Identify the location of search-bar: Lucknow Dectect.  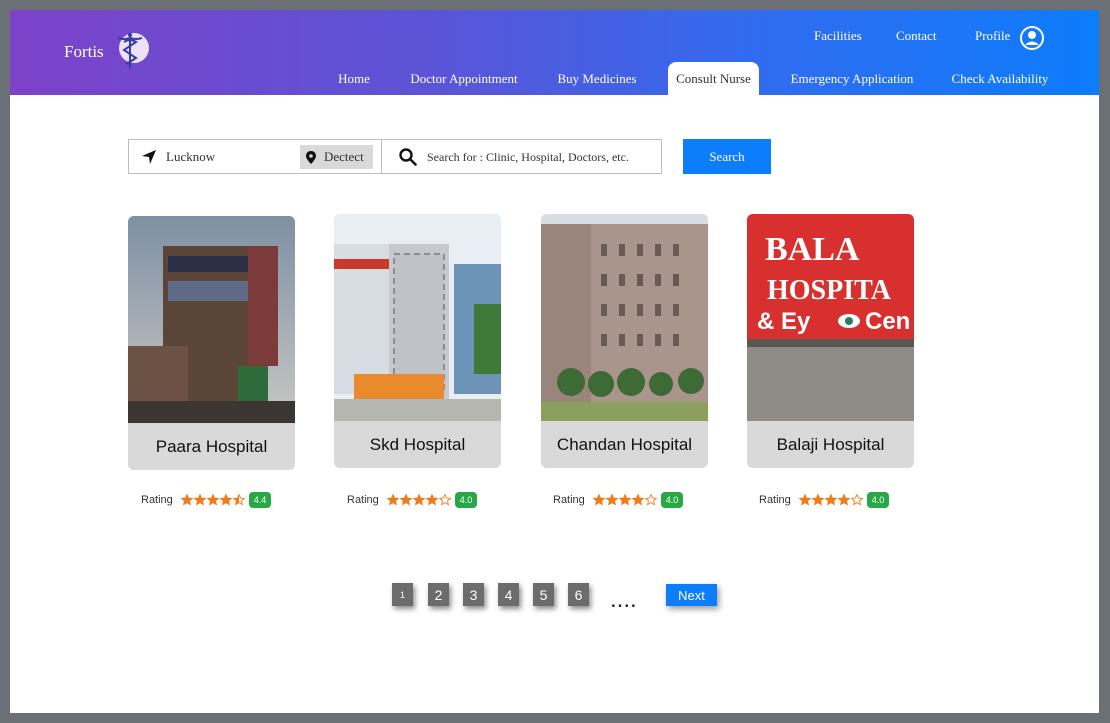
(395, 156).